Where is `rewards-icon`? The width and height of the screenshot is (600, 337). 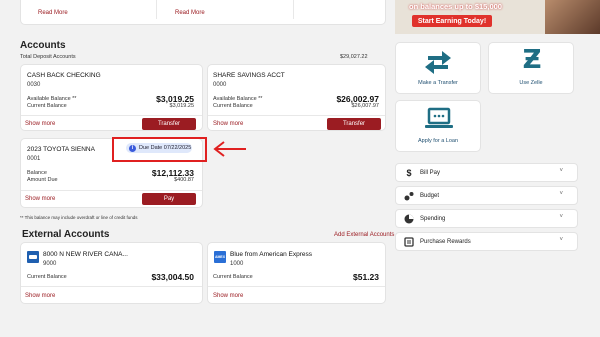 rewards-icon is located at coordinates (409, 242).